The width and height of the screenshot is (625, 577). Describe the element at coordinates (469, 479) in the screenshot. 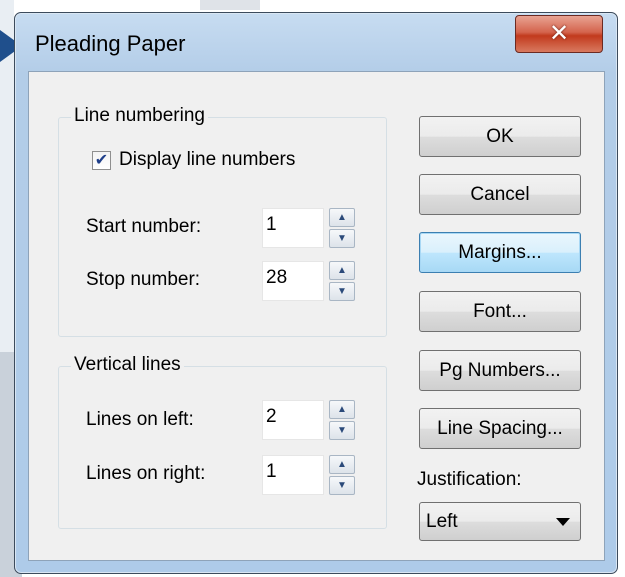

I see `justification-label: Justification:` at that location.